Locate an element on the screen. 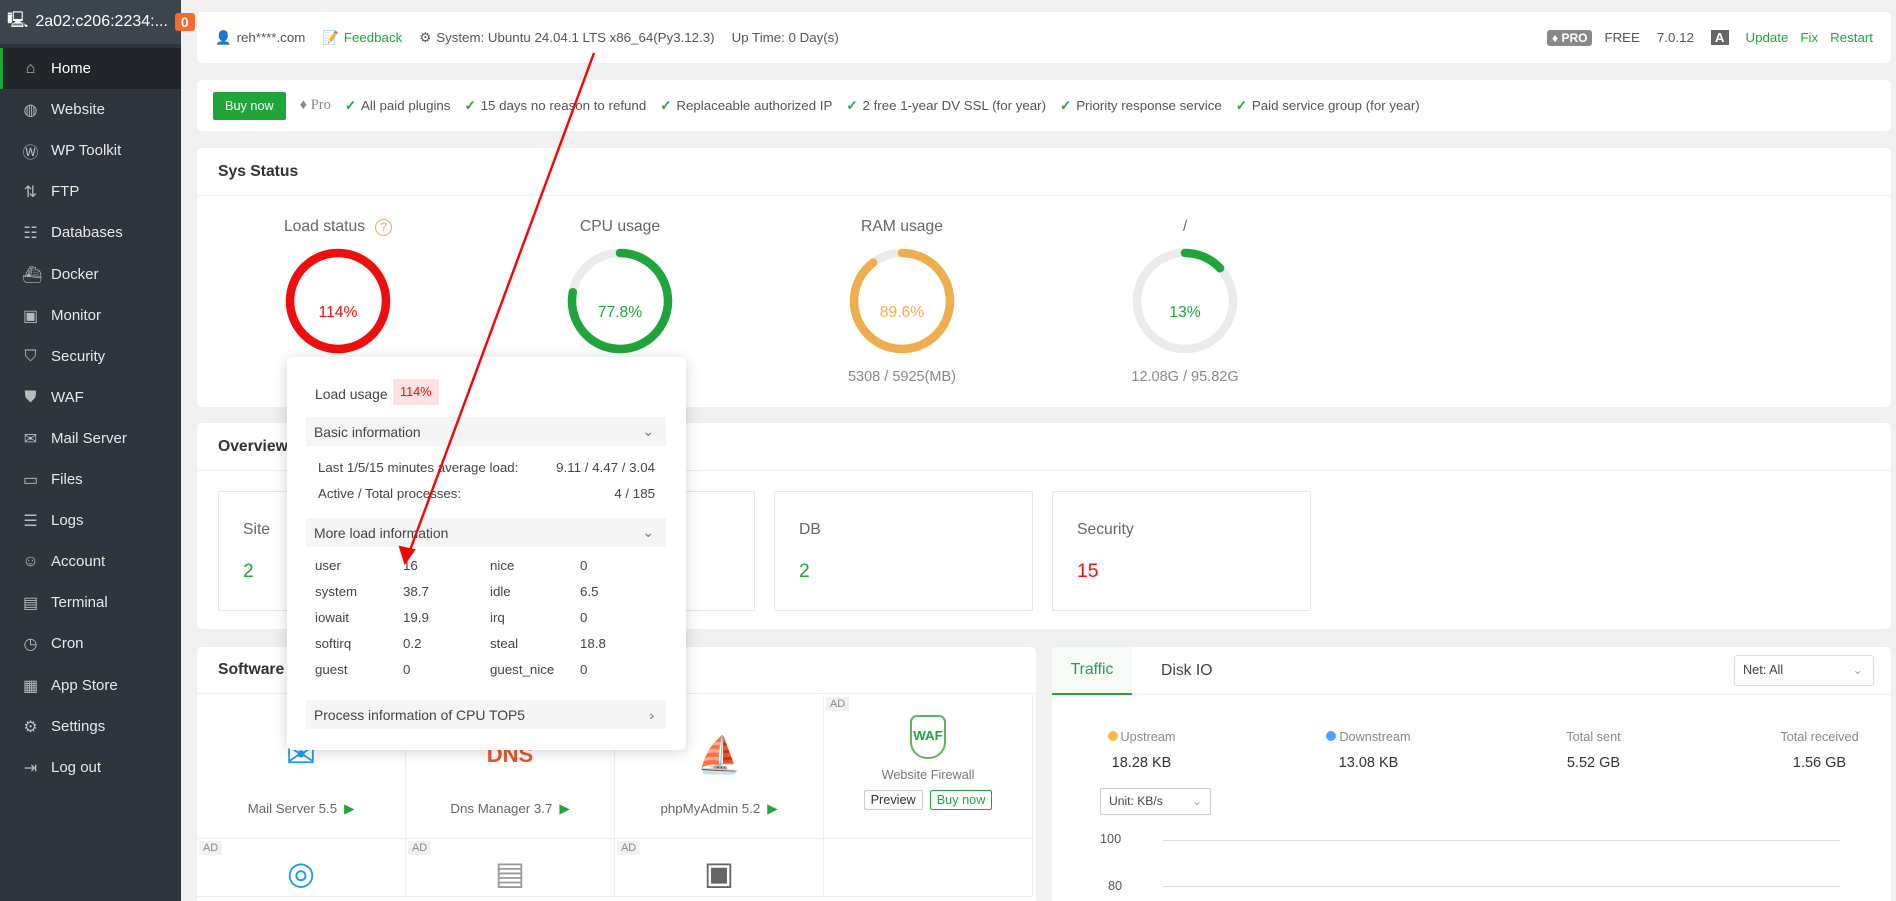  sidebar-item-wp-toolkit: Ⓦ WP Toolkit is located at coordinates (90, 150).